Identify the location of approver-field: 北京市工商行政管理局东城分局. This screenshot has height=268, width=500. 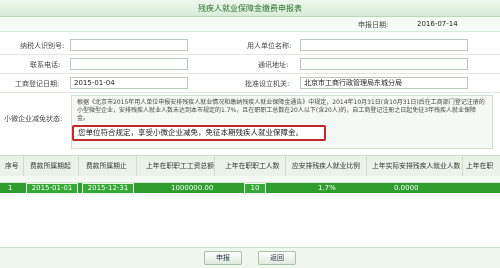
(384, 83).